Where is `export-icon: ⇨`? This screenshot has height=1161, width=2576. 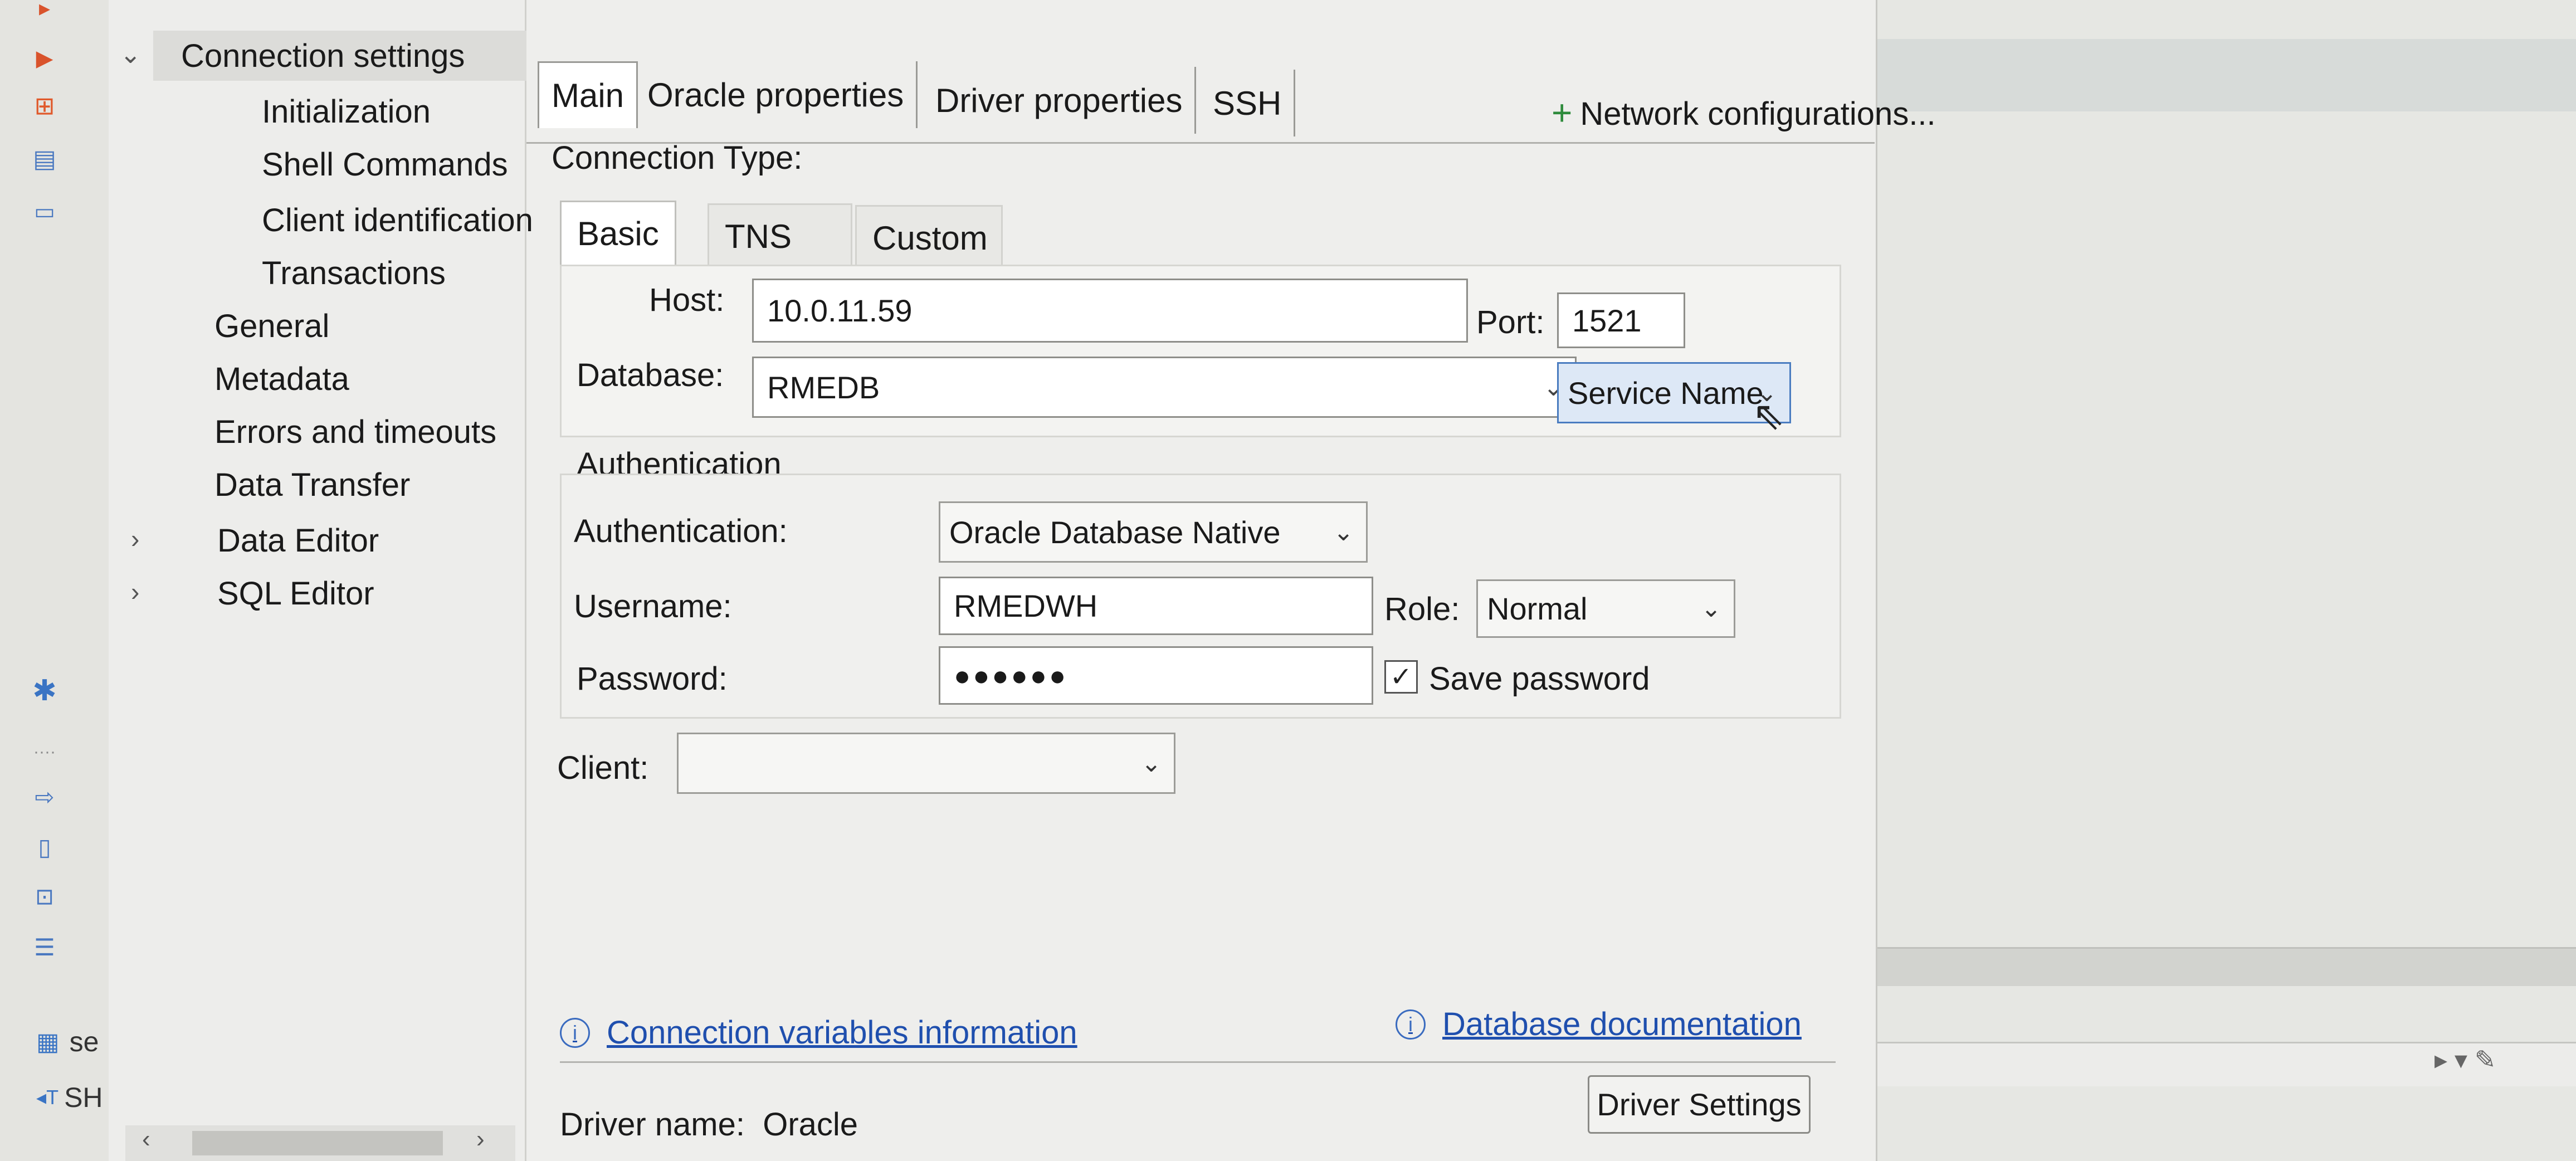
export-icon: ⇨ is located at coordinates (44, 796).